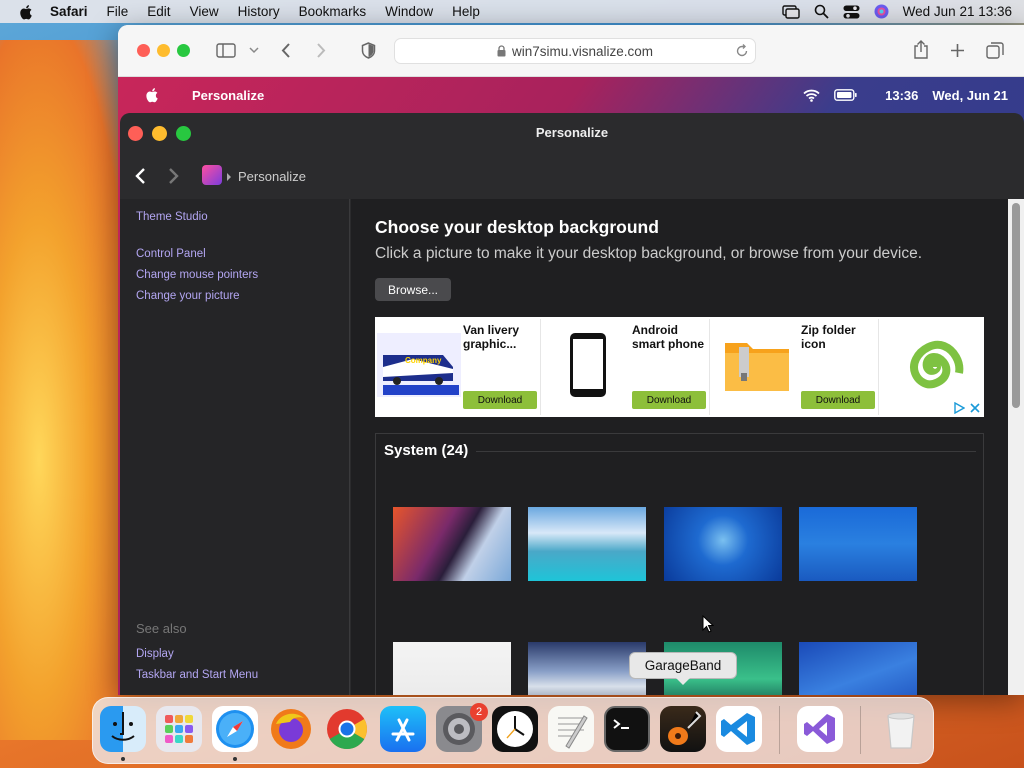 The height and width of the screenshot is (768, 1024). I want to click on simulated-app-title: Personalize, so click(228, 95).